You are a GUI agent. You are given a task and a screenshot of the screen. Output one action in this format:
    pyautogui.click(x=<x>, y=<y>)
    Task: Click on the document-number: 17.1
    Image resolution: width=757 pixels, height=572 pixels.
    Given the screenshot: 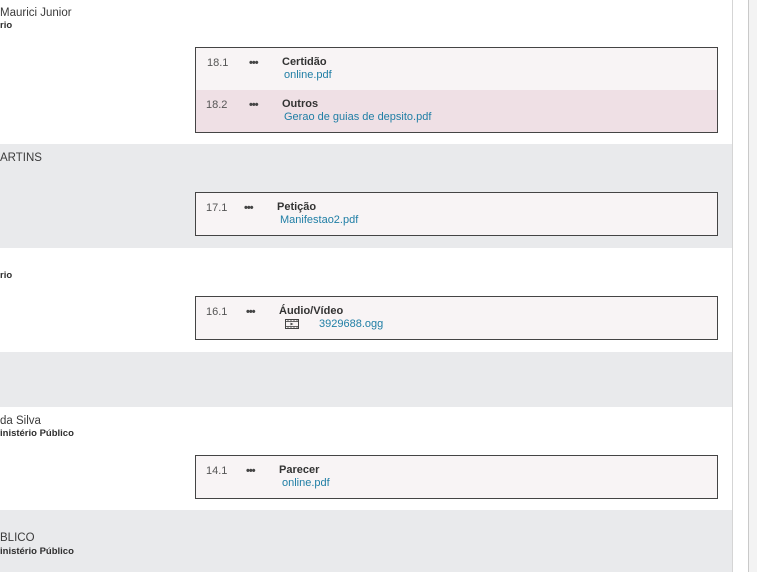 What is the action you would take?
    pyautogui.click(x=217, y=208)
    